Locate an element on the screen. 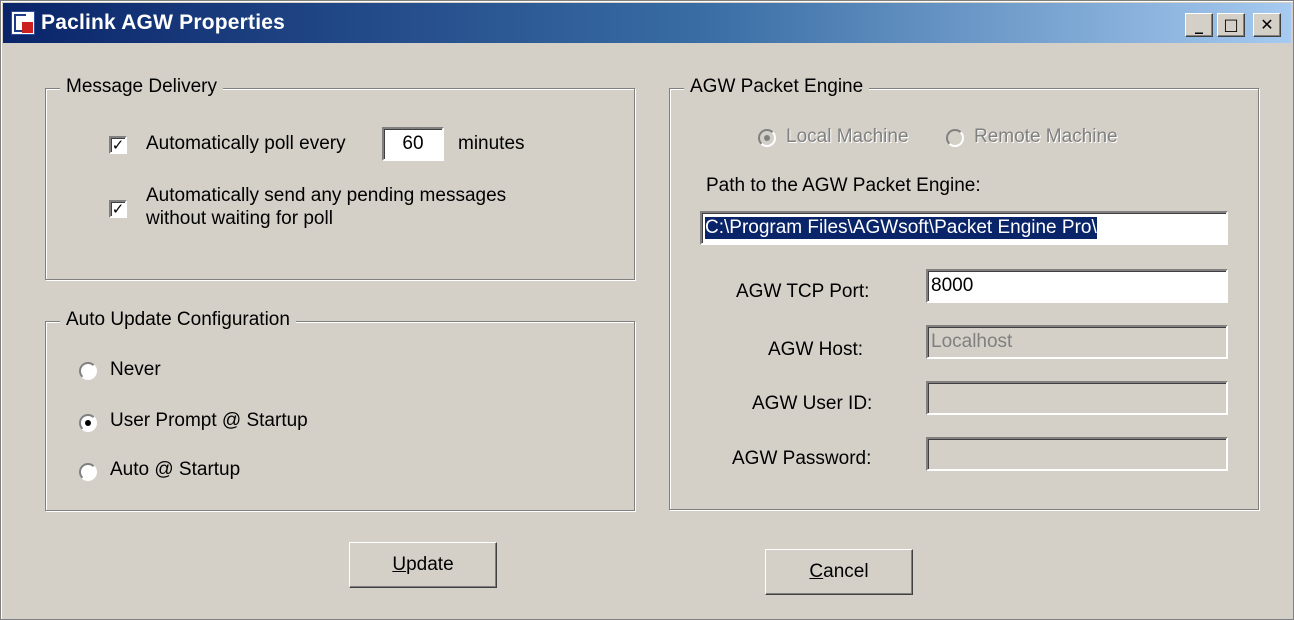 The width and height of the screenshot is (1294, 620). minimize-button: _ is located at coordinates (1199, 25).